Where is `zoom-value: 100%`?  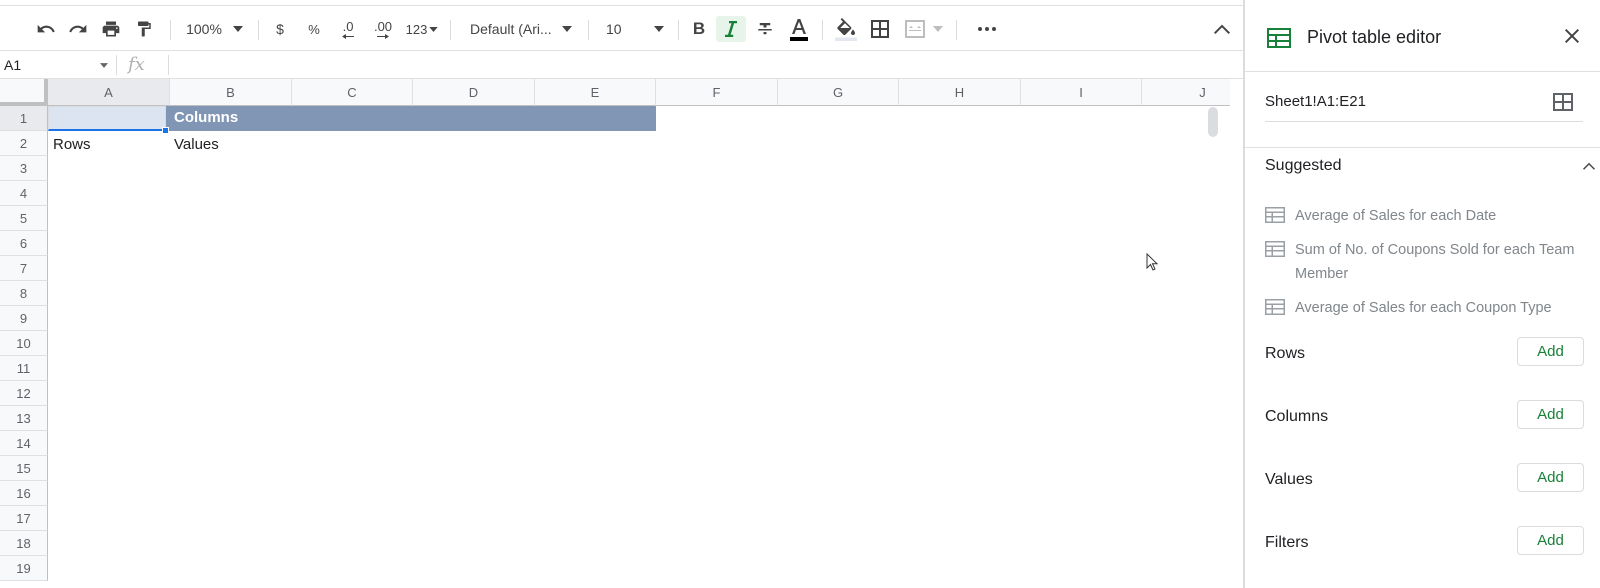 zoom-value: 100% is located at coordinates (204, 29).